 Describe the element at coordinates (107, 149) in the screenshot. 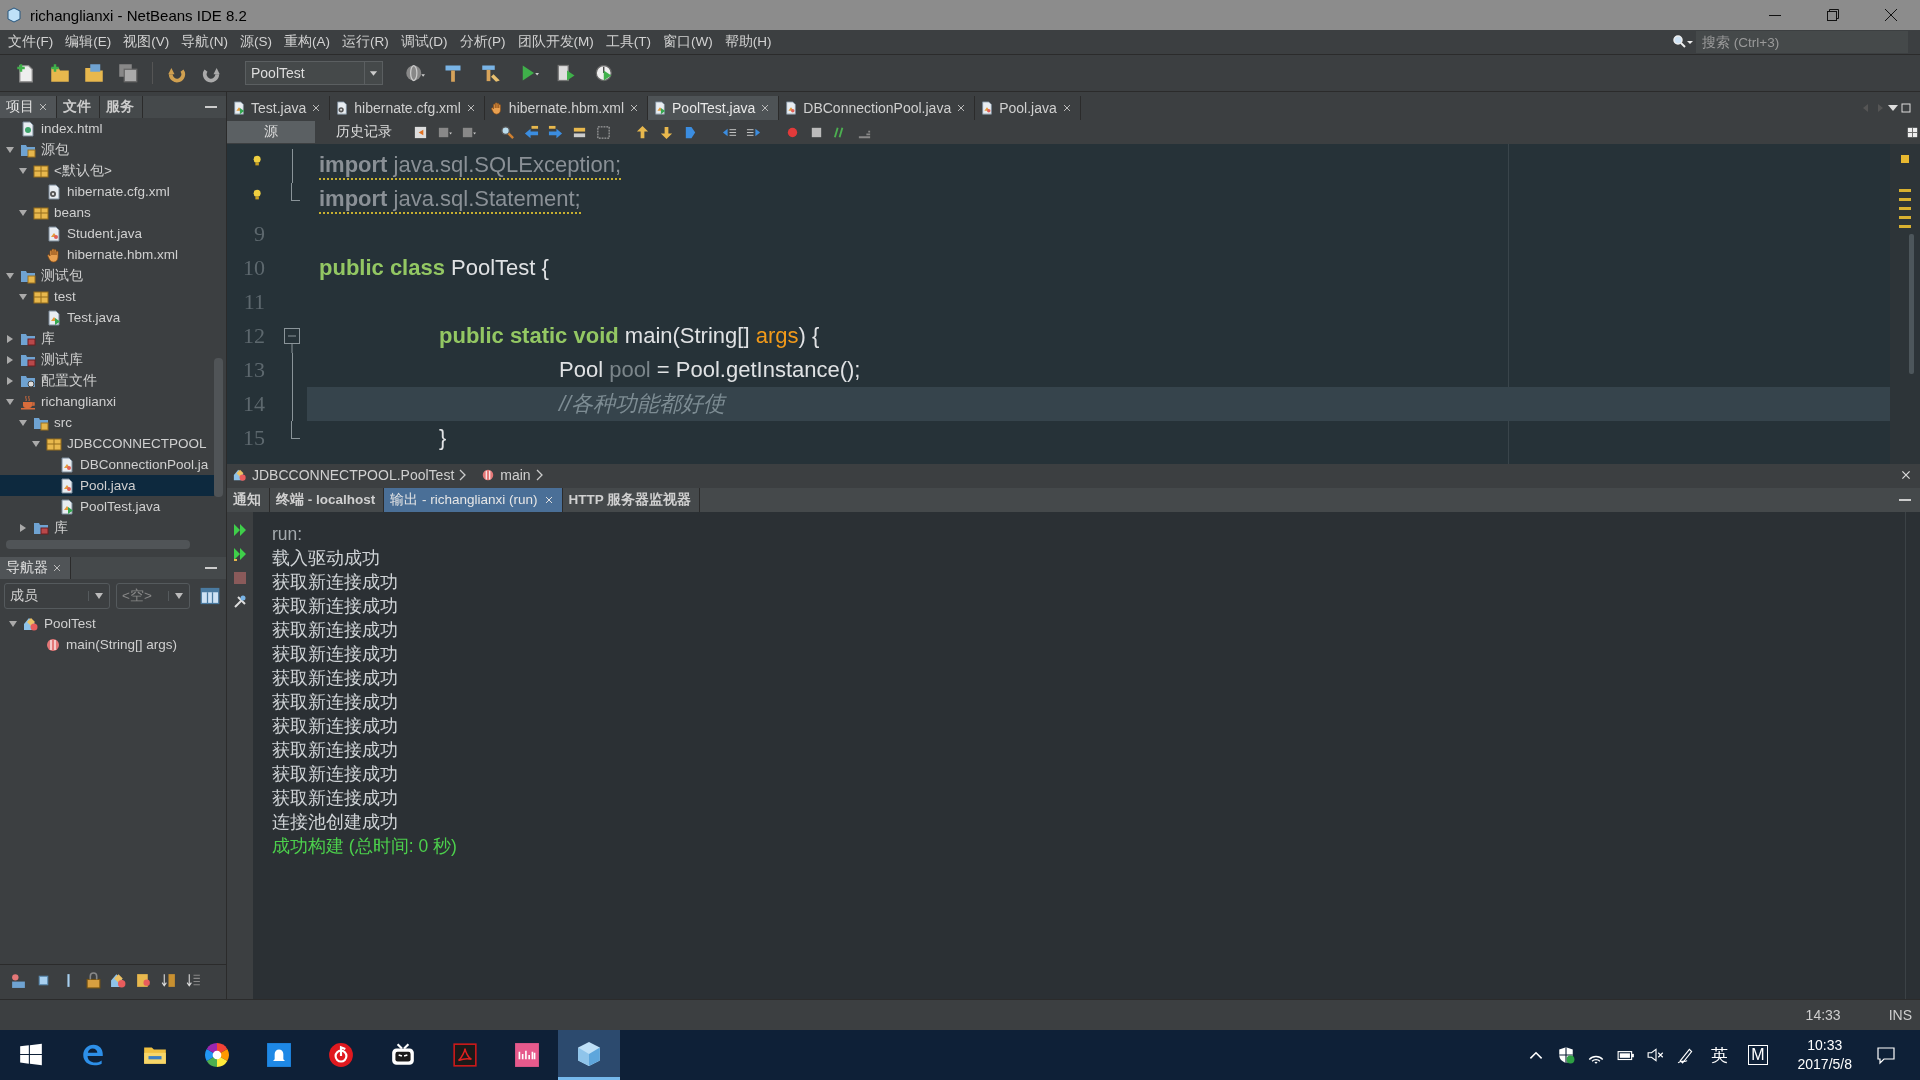

I see `tree-item: 源包` at that location.